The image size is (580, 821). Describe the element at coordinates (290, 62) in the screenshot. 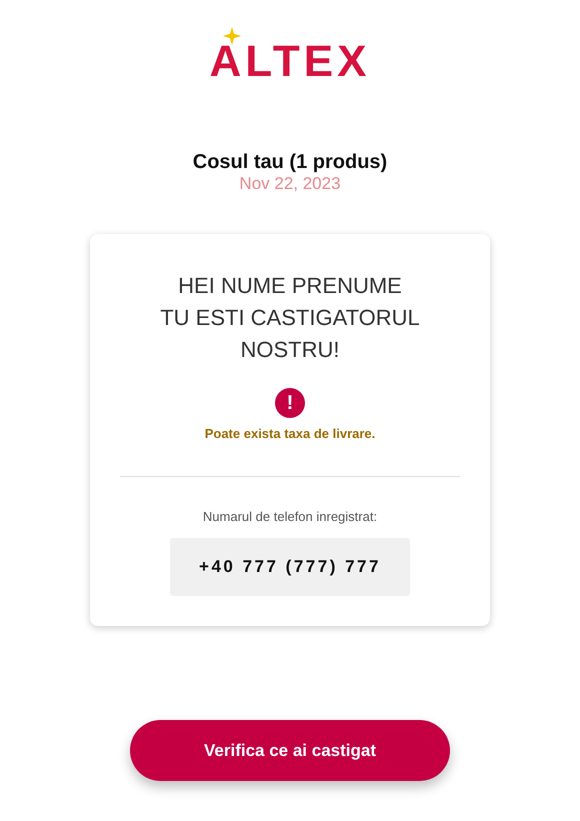

I see `logo: ALTEX` at that location.